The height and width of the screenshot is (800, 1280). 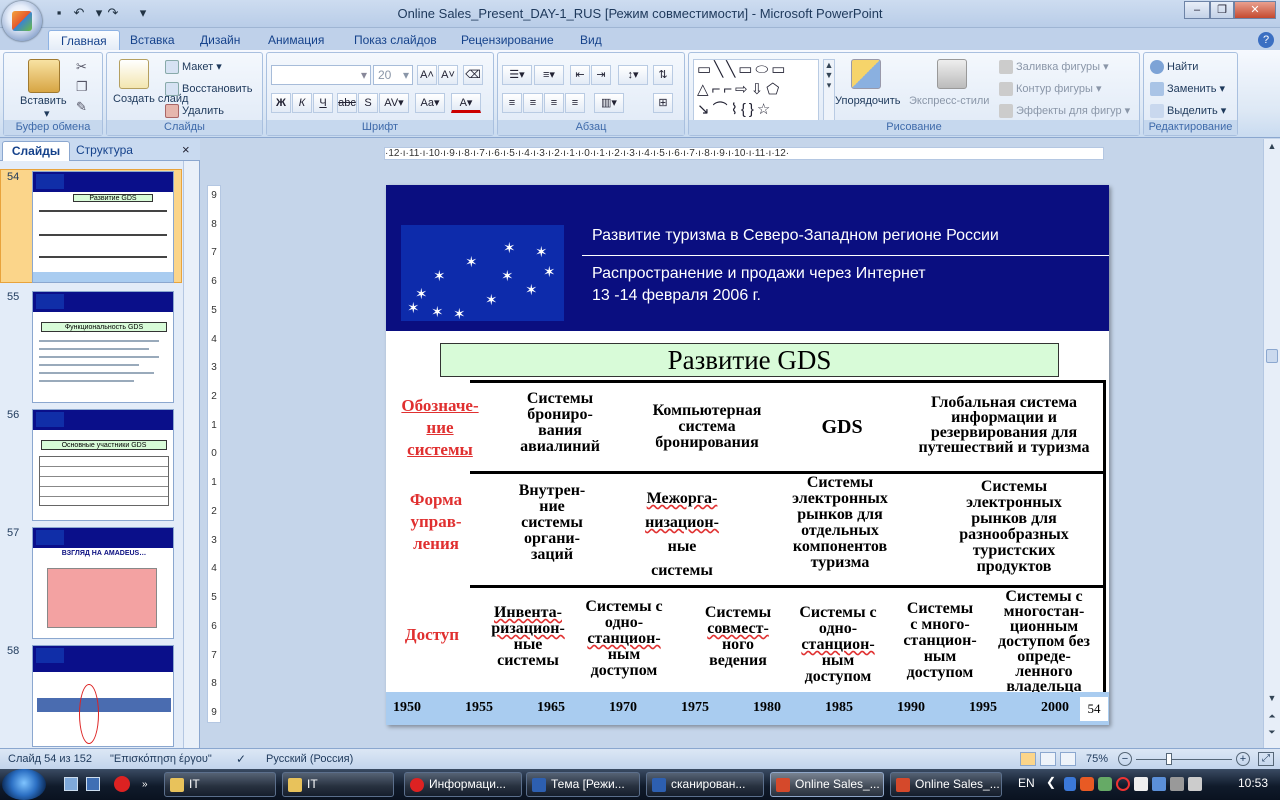 I want to click on tray-expand-icon: ❮, so click(x=1051, y=782).